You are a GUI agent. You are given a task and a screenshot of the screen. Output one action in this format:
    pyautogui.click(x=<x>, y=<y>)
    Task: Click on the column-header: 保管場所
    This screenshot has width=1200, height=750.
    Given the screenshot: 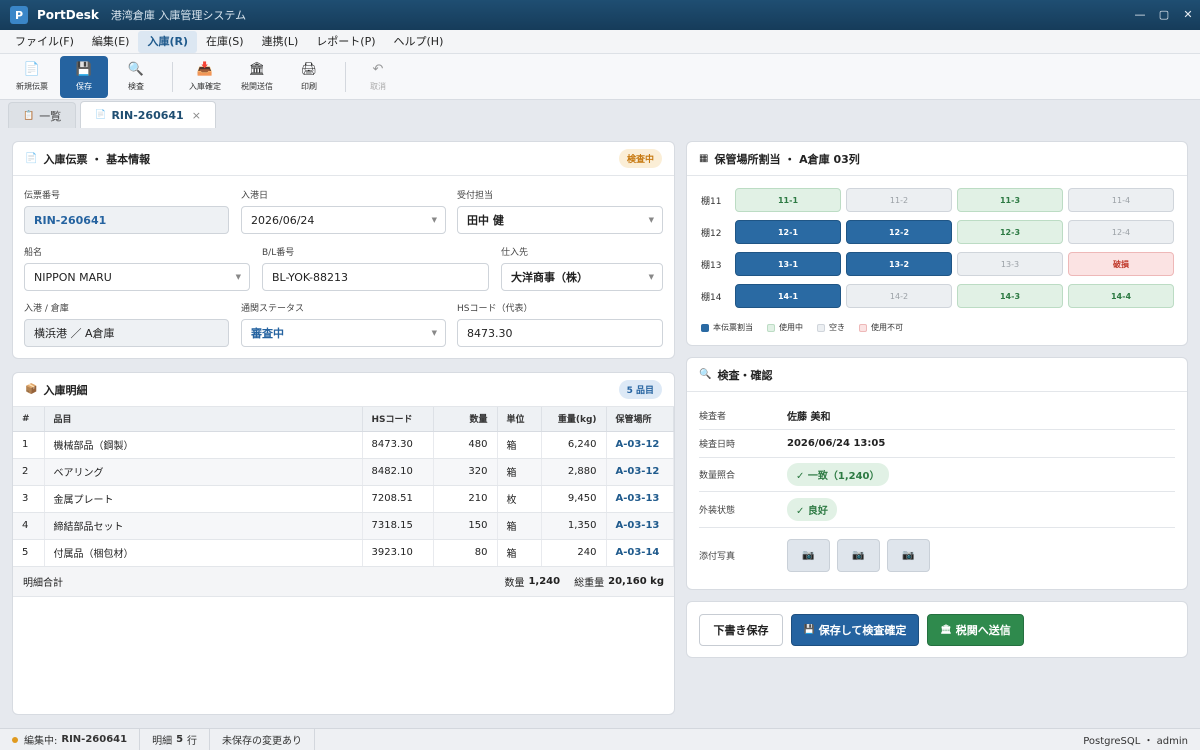 What is the action you would take?
    pyautogui.click(x=640, y=419)
    